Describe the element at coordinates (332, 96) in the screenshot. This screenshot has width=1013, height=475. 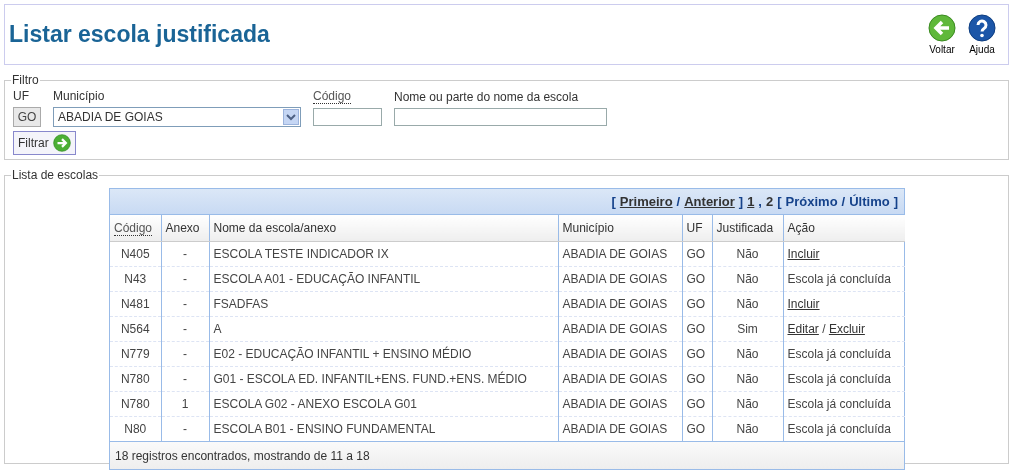
I see `codigo-label: Código` at that location.